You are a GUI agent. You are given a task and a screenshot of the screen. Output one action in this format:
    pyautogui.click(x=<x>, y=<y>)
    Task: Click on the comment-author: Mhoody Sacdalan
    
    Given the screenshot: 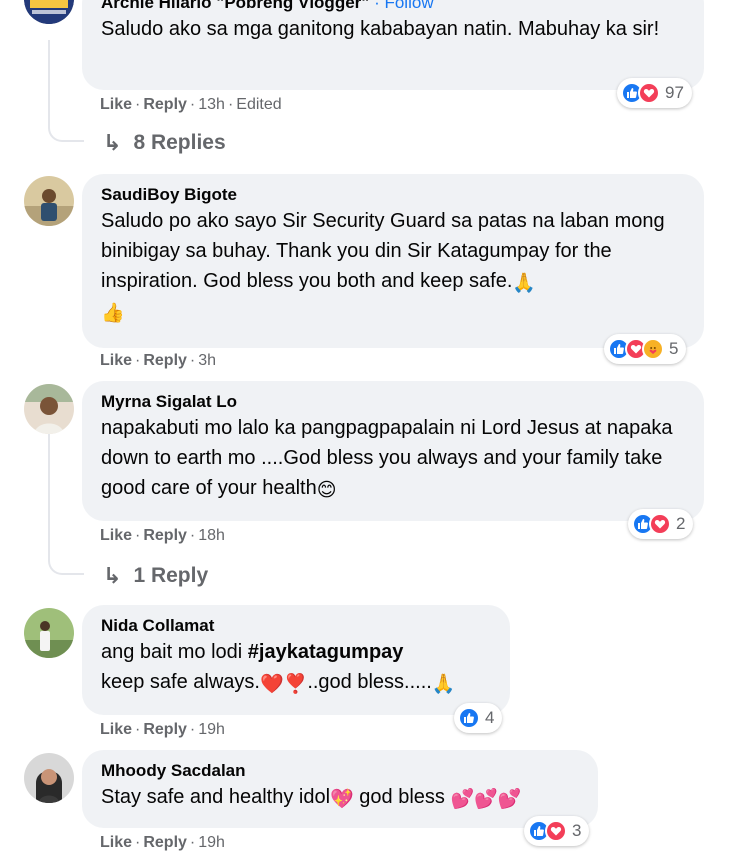 What is the action you would take?
    pyautogui.click(x=339, y=771)
    